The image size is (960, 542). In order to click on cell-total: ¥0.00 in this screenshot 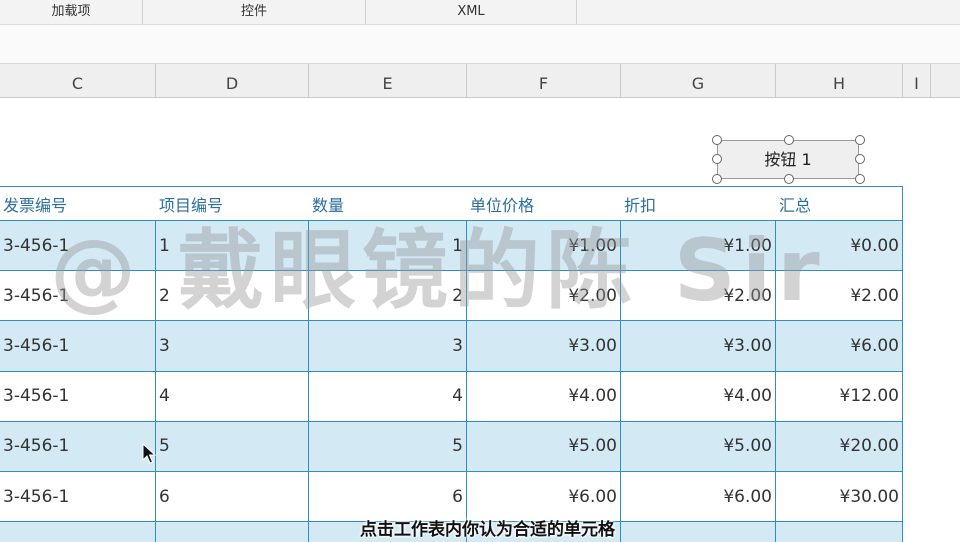, I will do `click(839, 246)`.